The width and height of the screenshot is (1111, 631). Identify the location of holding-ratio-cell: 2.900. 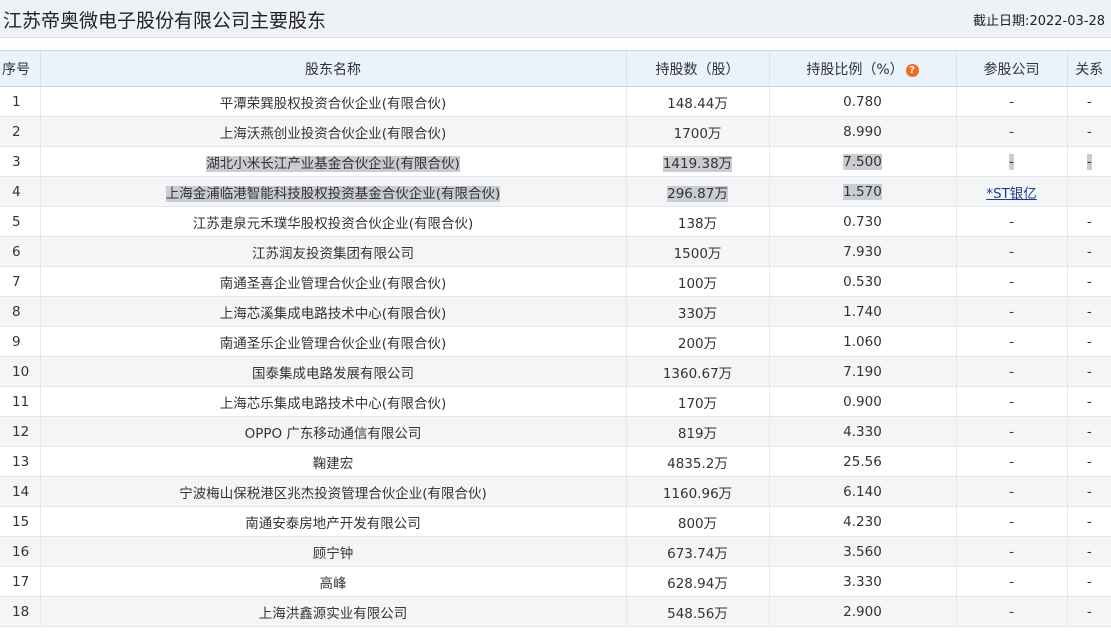
(862, 611).